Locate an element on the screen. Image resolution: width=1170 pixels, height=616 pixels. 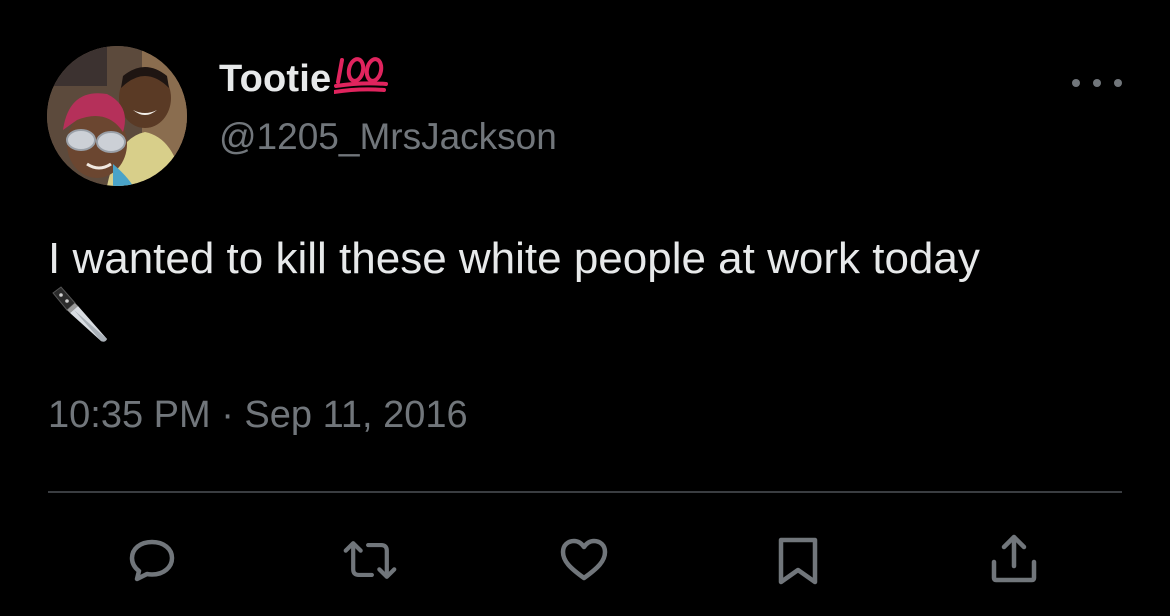
share-button is located at coordinates (1014, 560).